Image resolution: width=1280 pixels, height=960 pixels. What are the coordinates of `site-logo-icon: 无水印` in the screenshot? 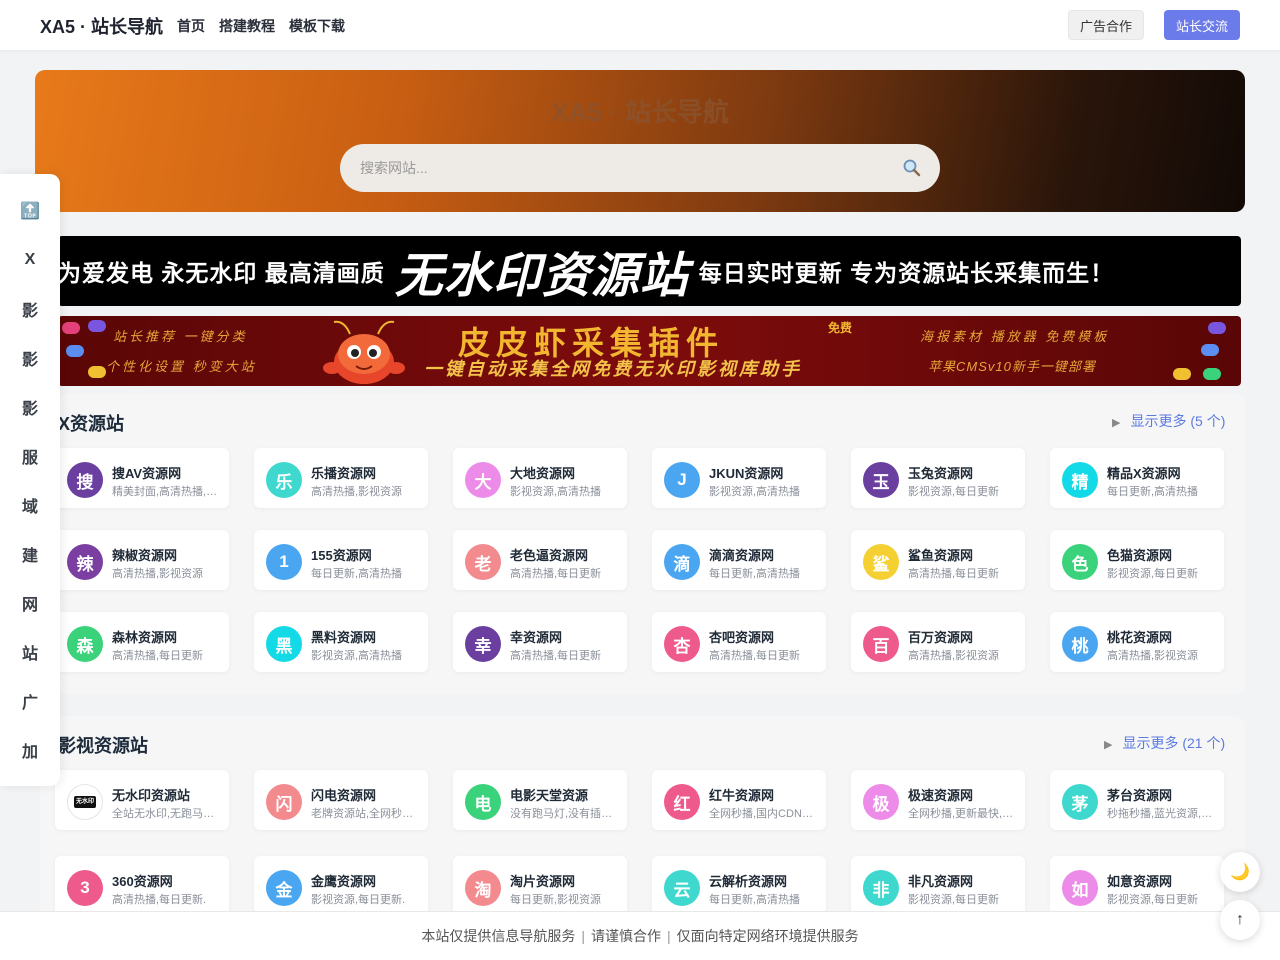 It's located at (84, 802).